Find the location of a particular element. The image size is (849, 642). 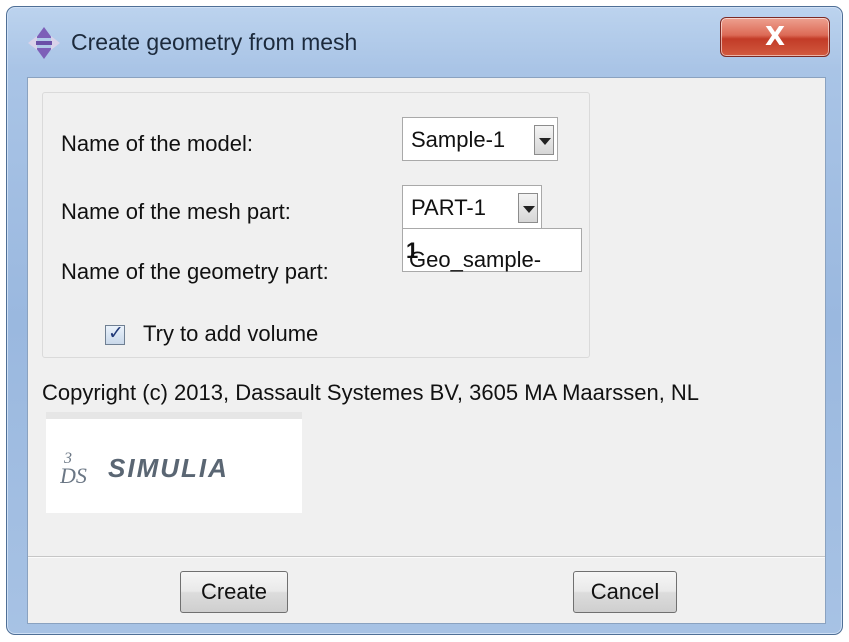

simulia-logo: 3 DS SIMULIA is located at coordinates (174, 462).